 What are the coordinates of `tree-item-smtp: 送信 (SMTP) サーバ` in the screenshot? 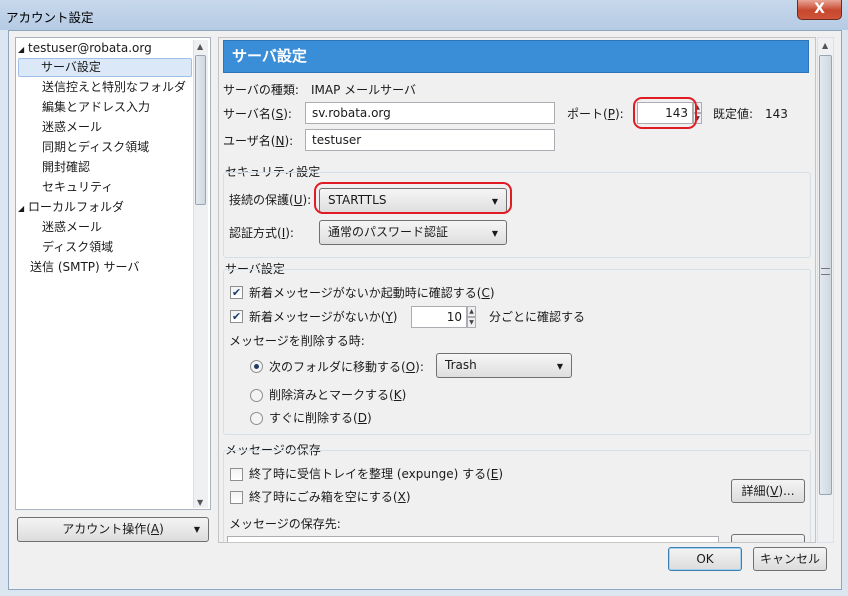 It's located at (84, 267).